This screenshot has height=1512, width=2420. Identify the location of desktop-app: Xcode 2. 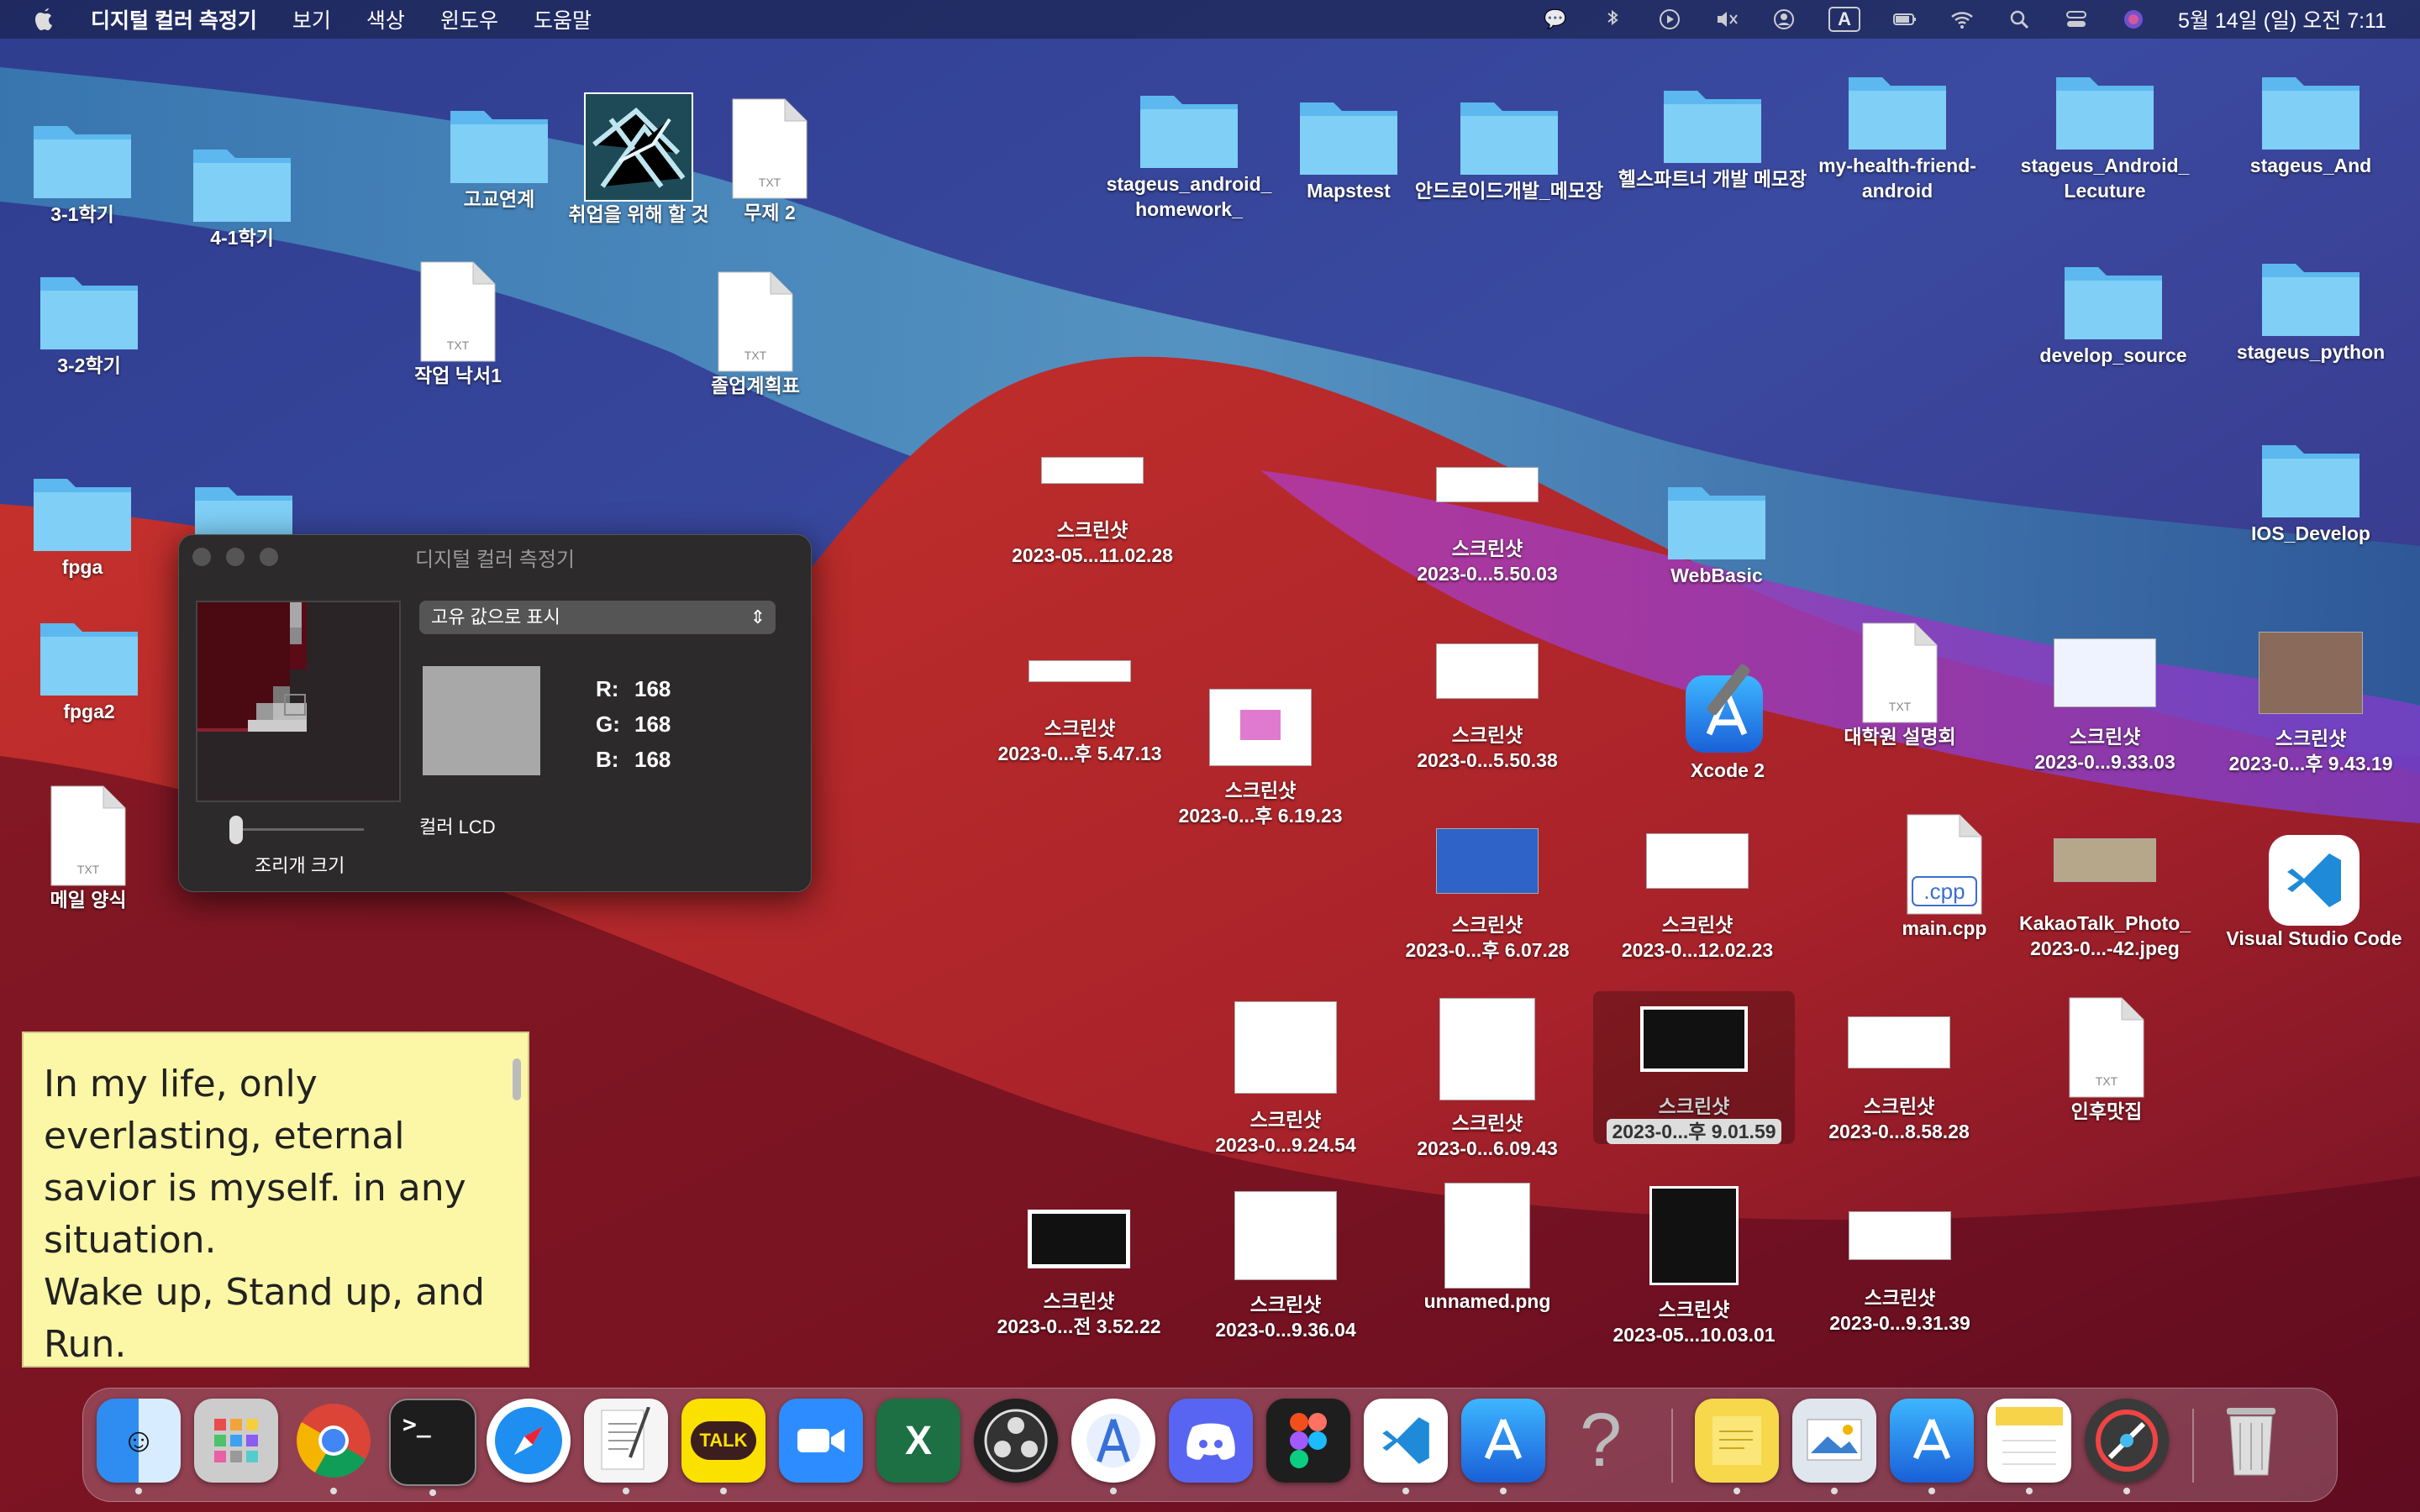
(1728, 721).